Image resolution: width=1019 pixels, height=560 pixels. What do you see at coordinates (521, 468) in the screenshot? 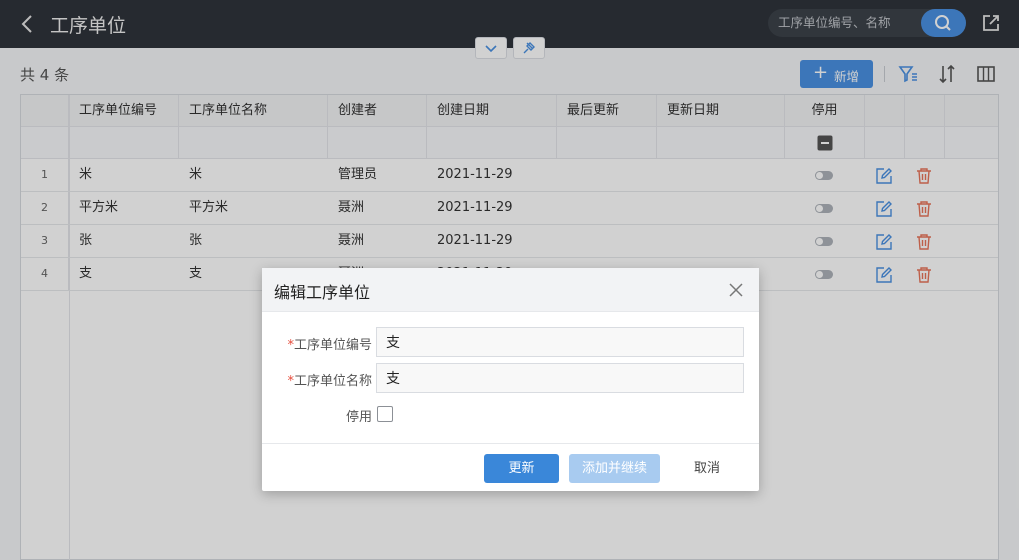
I see `update-button: 更新` at bounding box center [521, 468].